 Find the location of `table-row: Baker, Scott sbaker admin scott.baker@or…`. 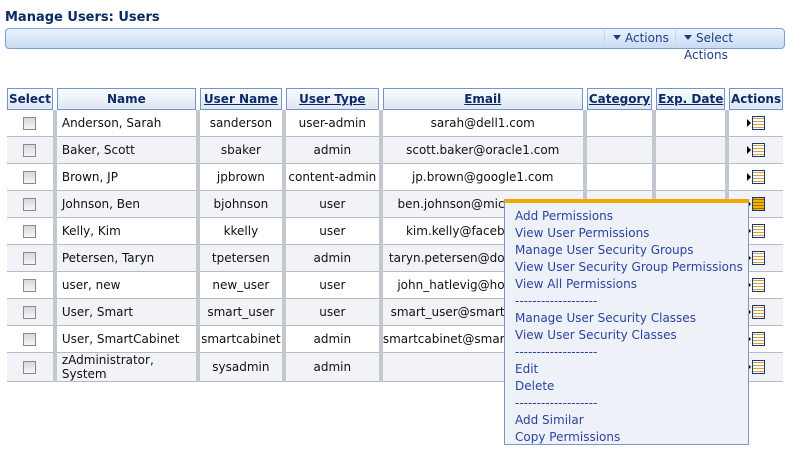

table-row: Baker, Scott sbaker admin scott.baker@or… is located at coordinates (395, 150).